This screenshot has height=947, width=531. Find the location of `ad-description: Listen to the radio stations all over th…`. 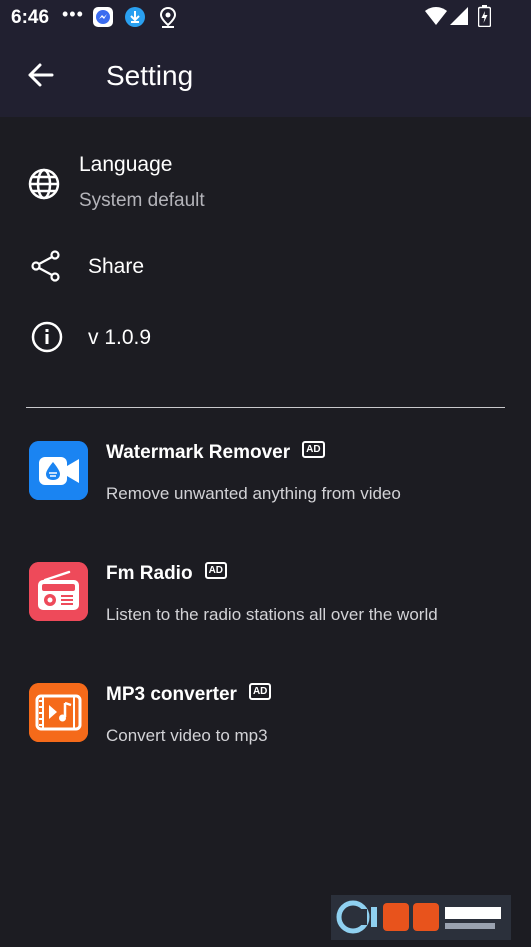

ad-description: Listen to the radio stations all over th… is located at coordinates (272, 614).